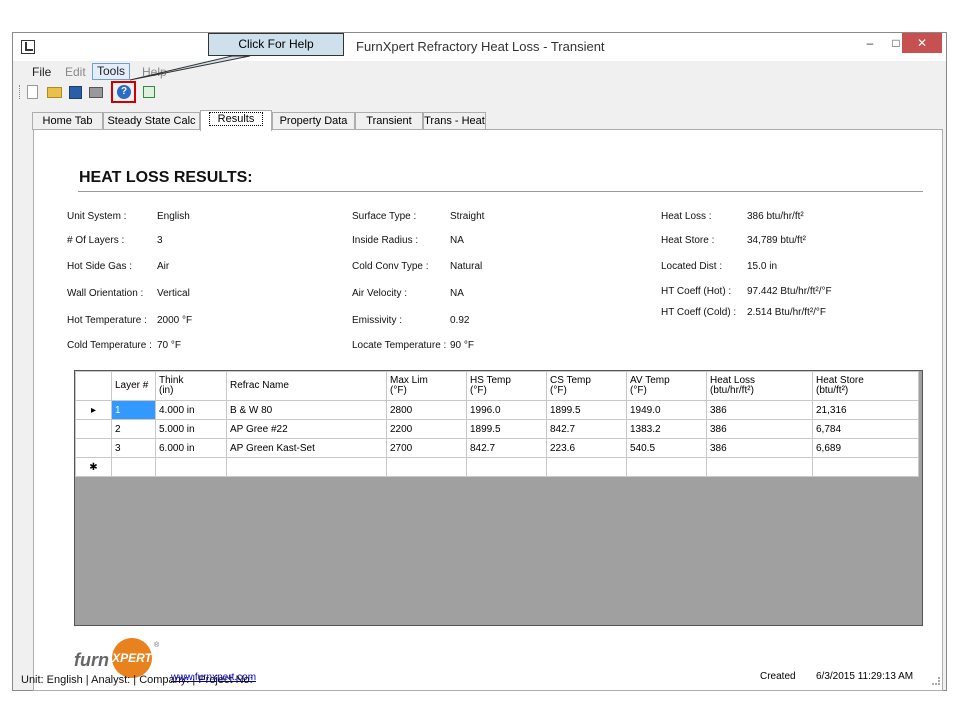  I want to click on tab-home: Home Tab, so click(67, 121).